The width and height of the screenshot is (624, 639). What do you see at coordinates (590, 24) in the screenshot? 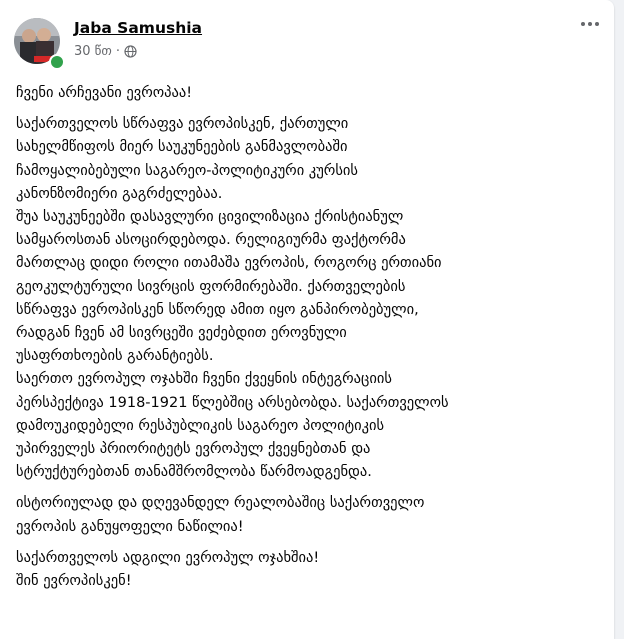
I see `more-options-icon` at bounding box center [590, 24].